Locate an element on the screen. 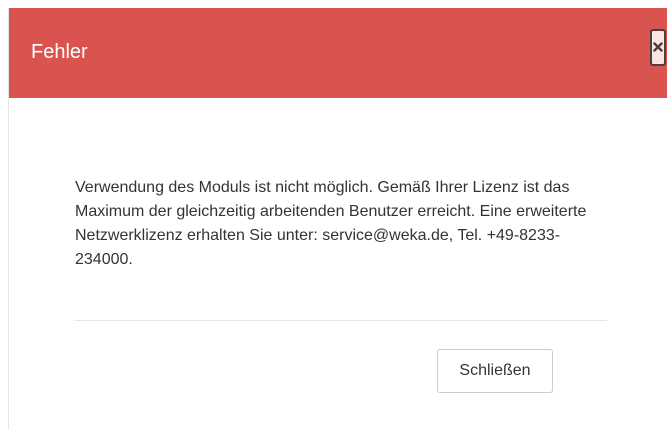  close-x-button is located at coordinates (658, 47).